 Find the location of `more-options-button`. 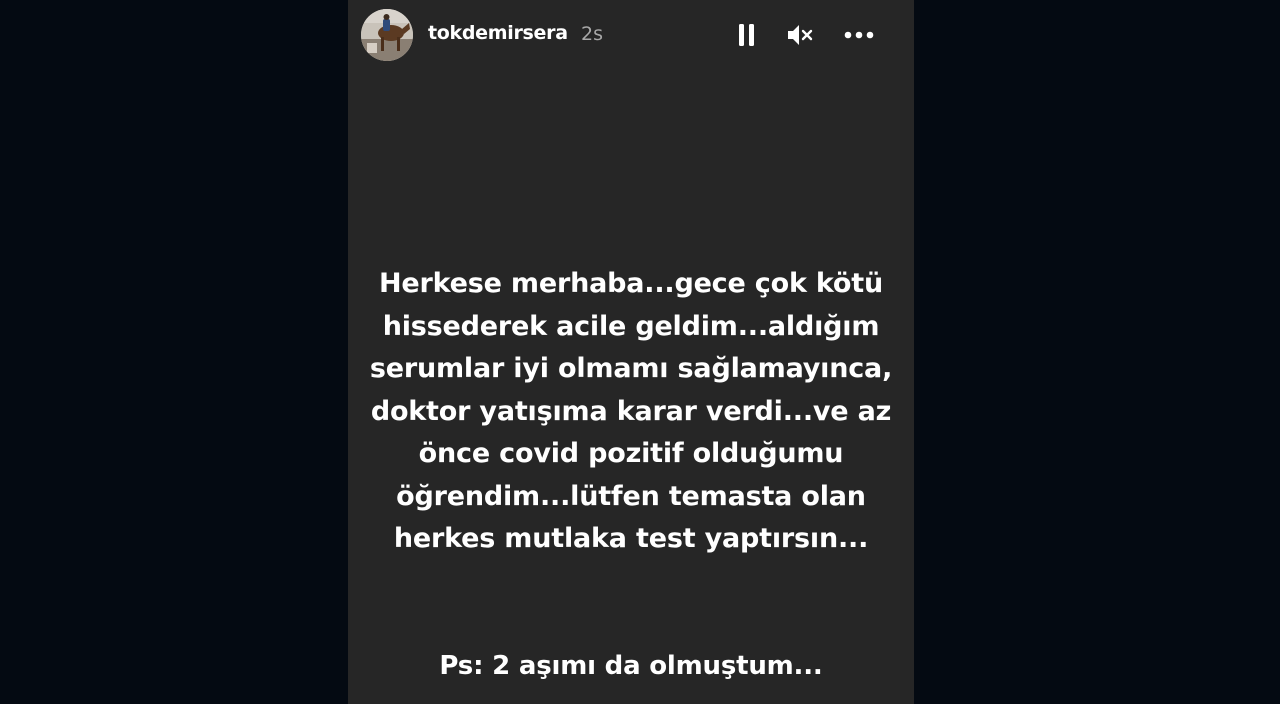

more-options-button is located at coordinates (859, 35).